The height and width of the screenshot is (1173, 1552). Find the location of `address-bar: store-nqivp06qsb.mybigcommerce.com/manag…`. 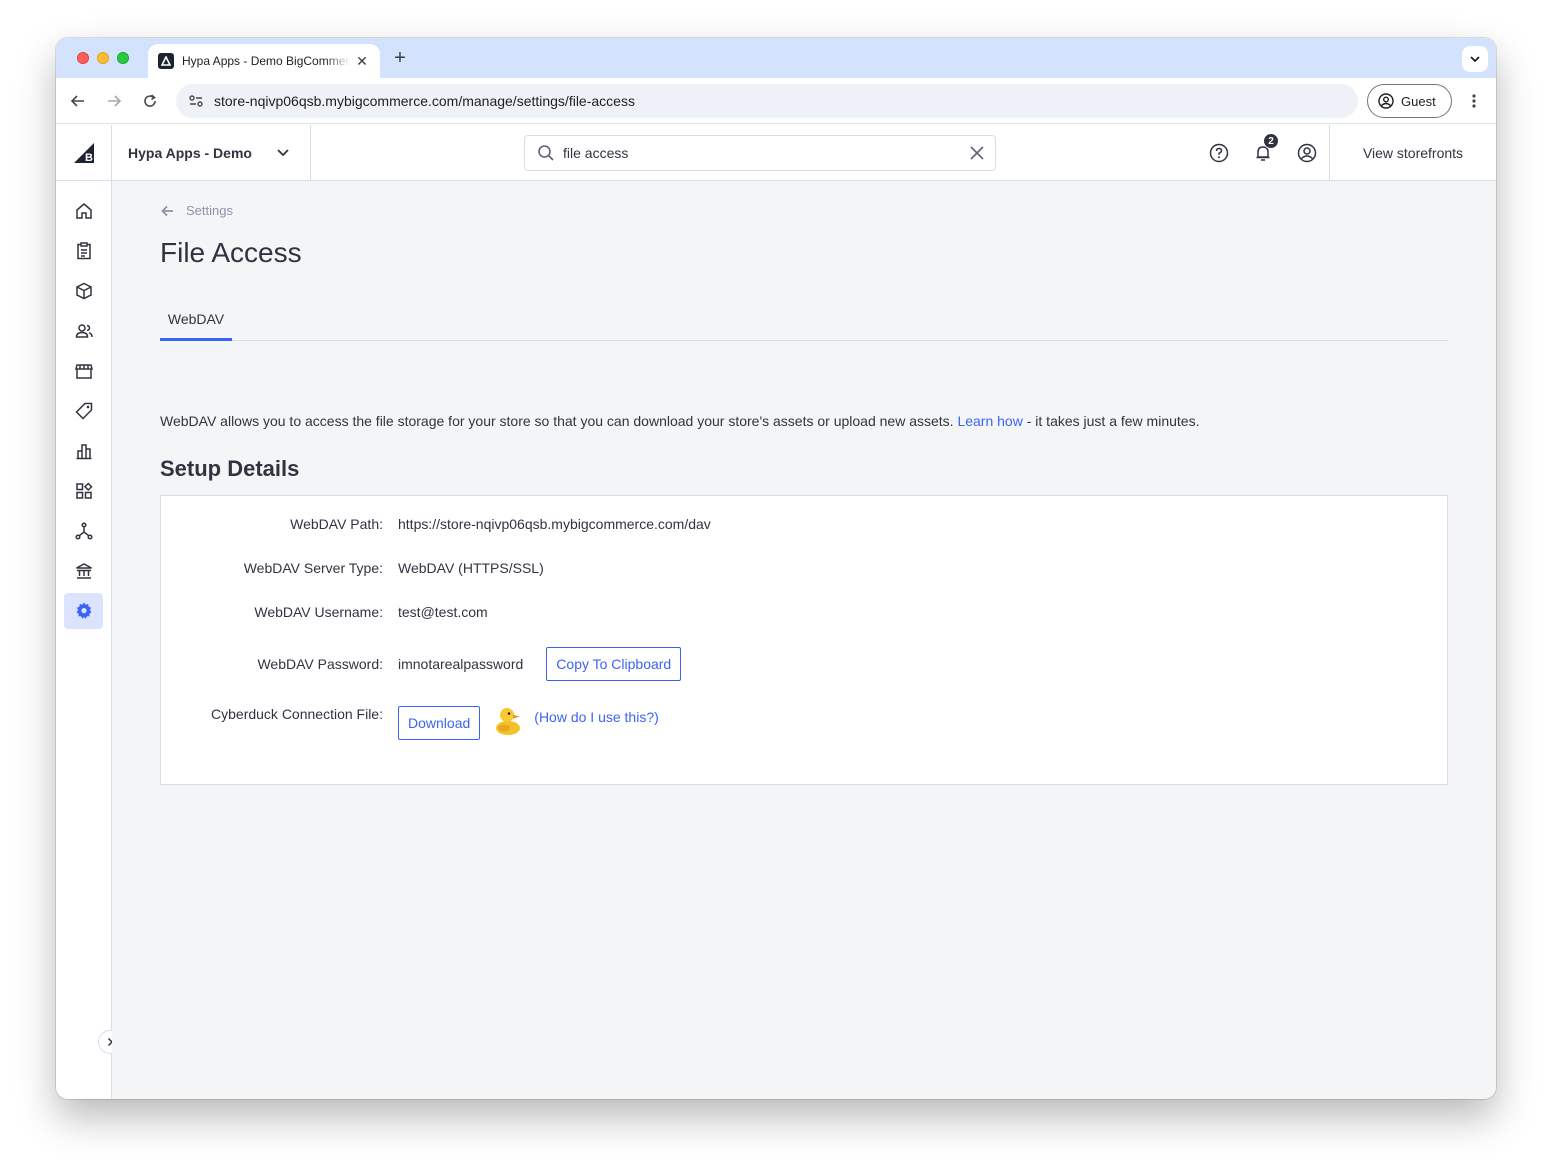

address-bar: store-nqivp06qsb.mybigcommerce.com/manag… is located at coordinates (767, 101).